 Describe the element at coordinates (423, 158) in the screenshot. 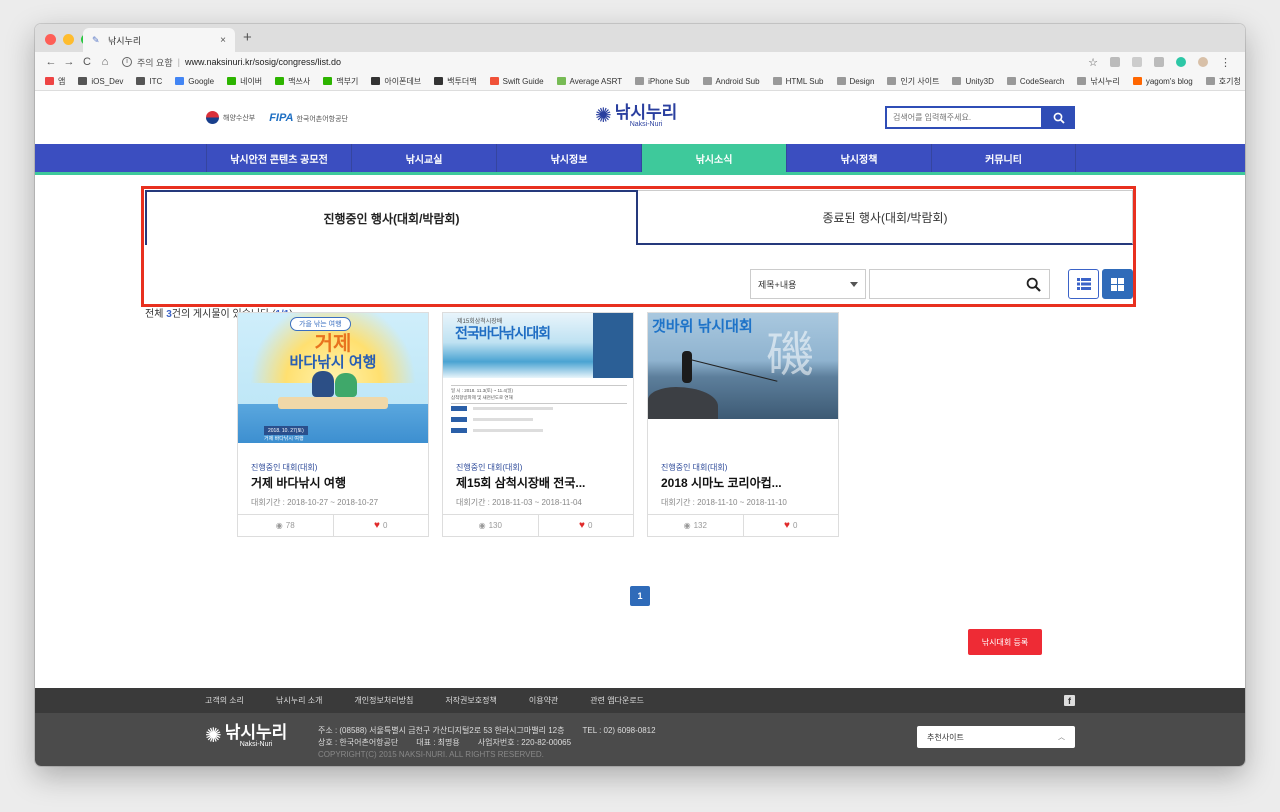

I see `nav-class: 낚시교실` at that location.